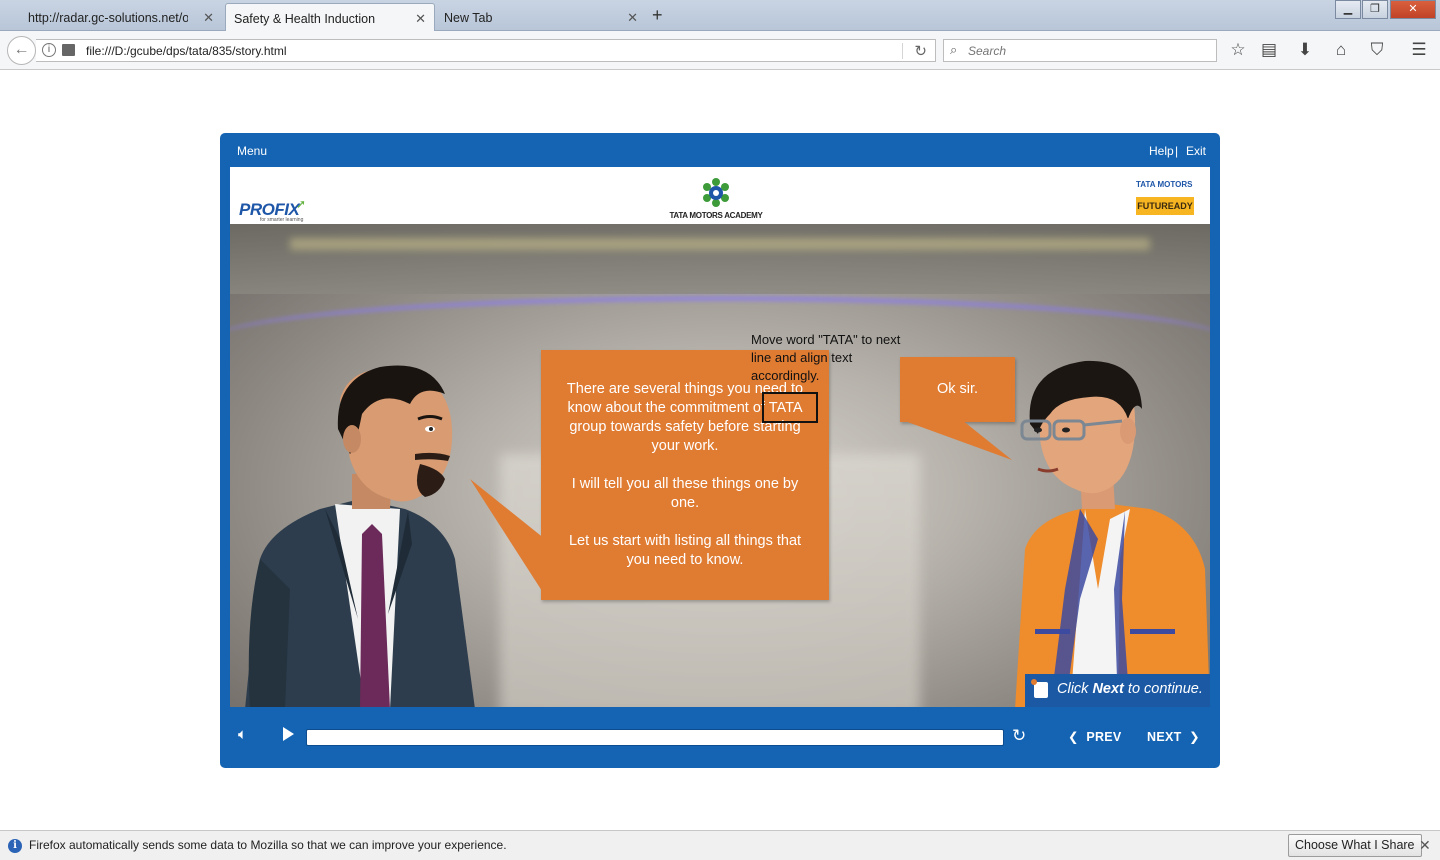 The width and height of the screenshot is (1440, 860). I want to click on prev-button: ❮ PREV, so click(1095, 736).